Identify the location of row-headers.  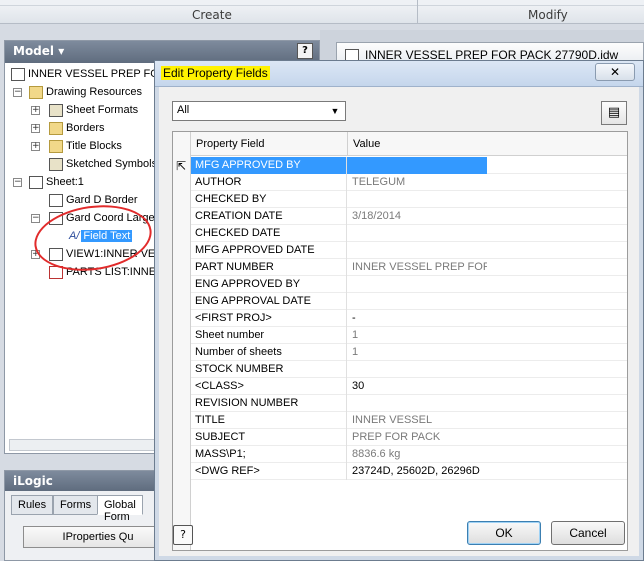
(182, 341).